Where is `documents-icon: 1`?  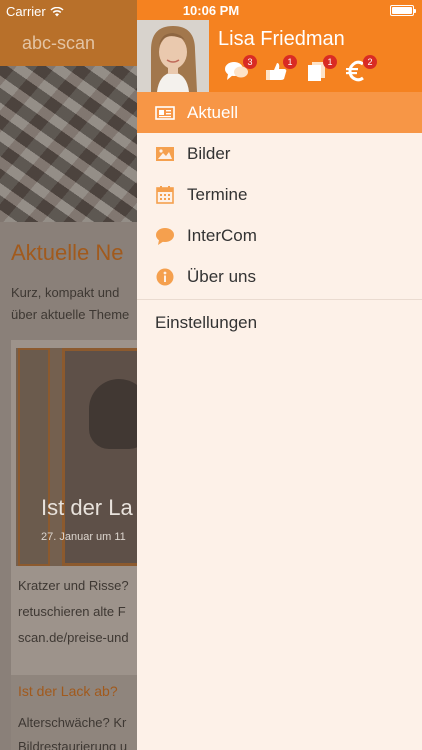 documents-icon: 1 is located at coordinates (320, 68).